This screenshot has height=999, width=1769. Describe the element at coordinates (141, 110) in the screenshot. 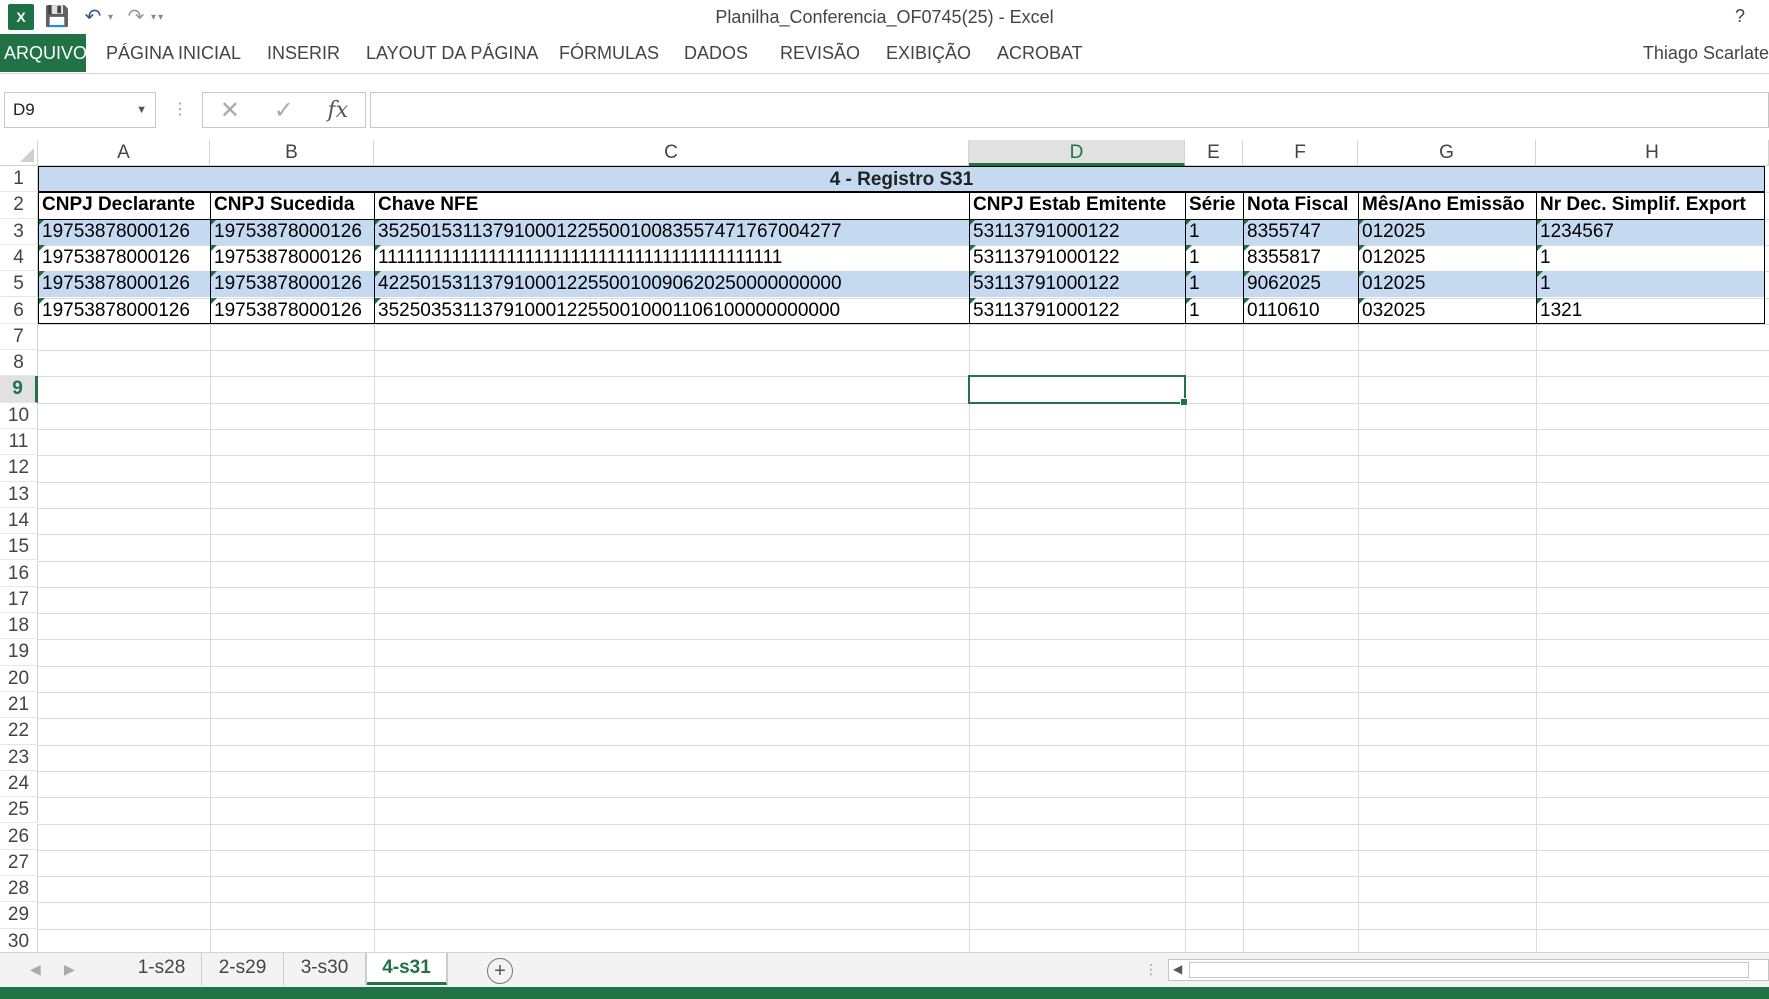

I see `chevron-down-icon: ▼` at that location.